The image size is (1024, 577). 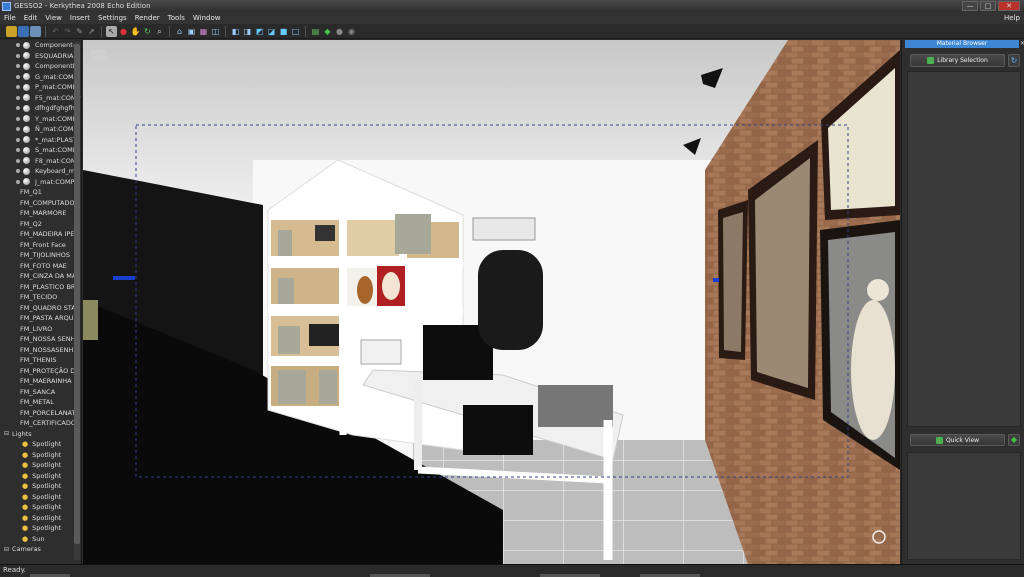 What do you see at coordinates (40, 297) in the screenshot?
I see `model-tree-item: FM_TECIDO` at bounding box center [40, 297].